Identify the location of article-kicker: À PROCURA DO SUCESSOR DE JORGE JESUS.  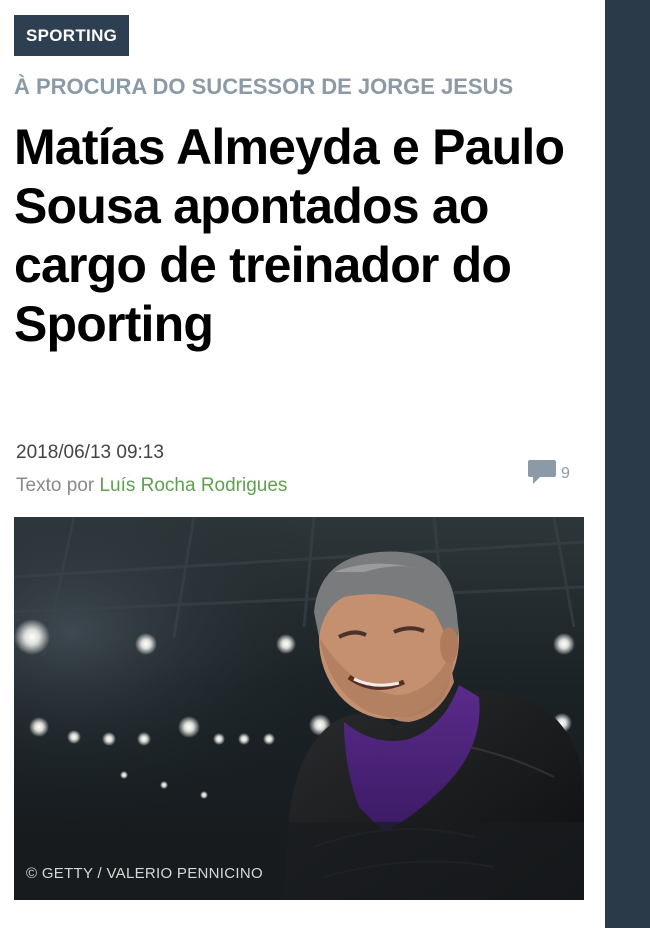
(264, 86).